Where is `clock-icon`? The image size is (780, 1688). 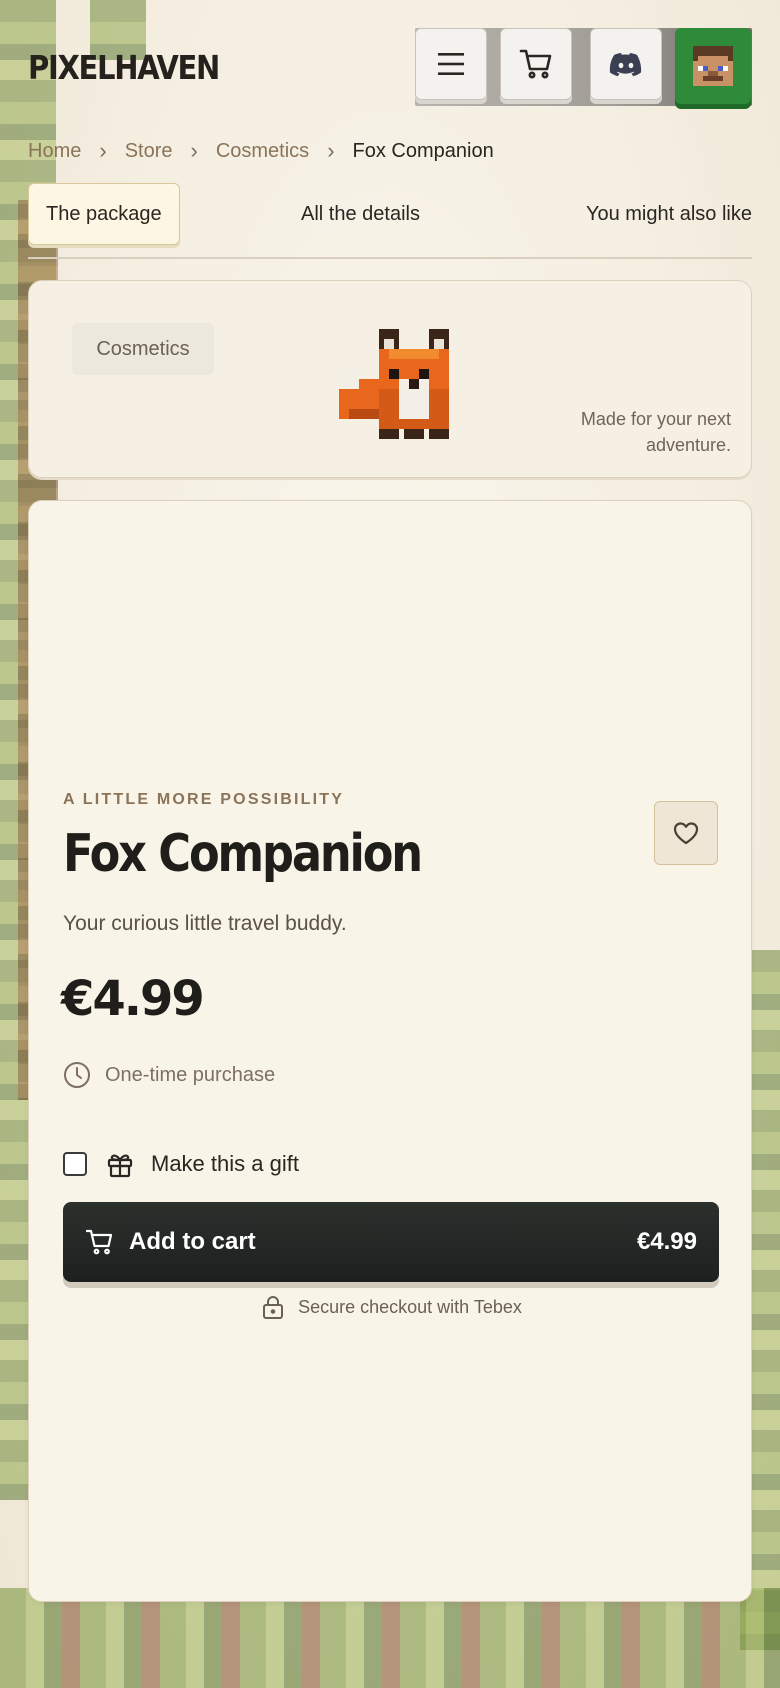 clock-icon is located at coordinates (77, 1075).